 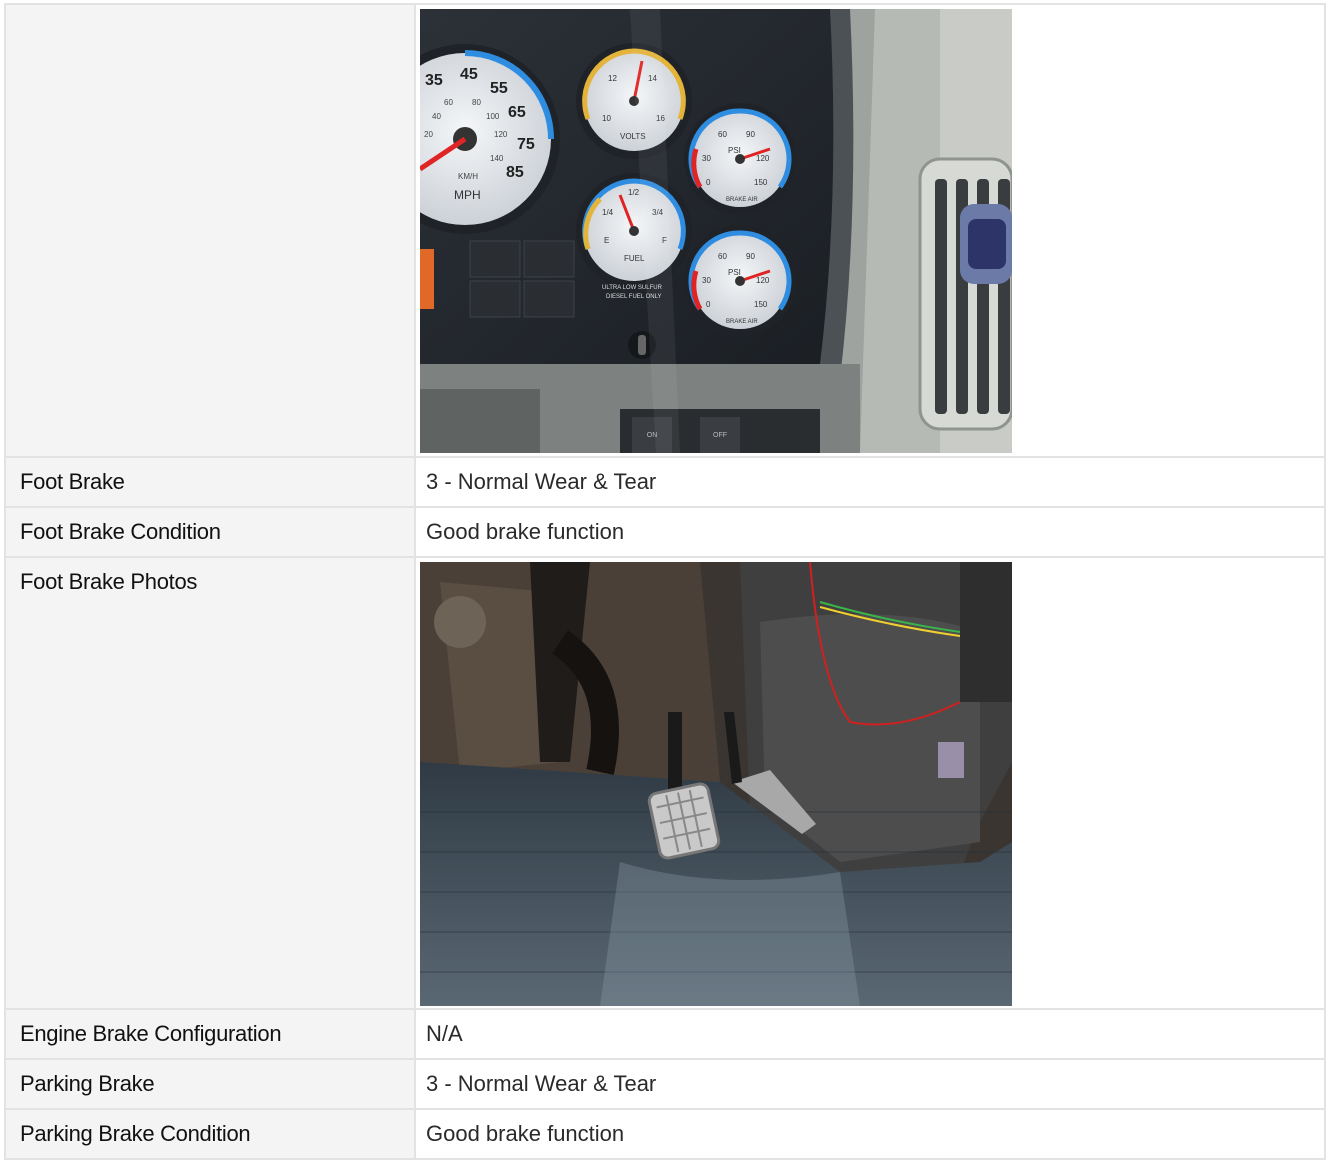 What do you see at coordinates (467, 195) in the screenshot?
I see `svg-text: MPH` at bounding box center [467, 195].